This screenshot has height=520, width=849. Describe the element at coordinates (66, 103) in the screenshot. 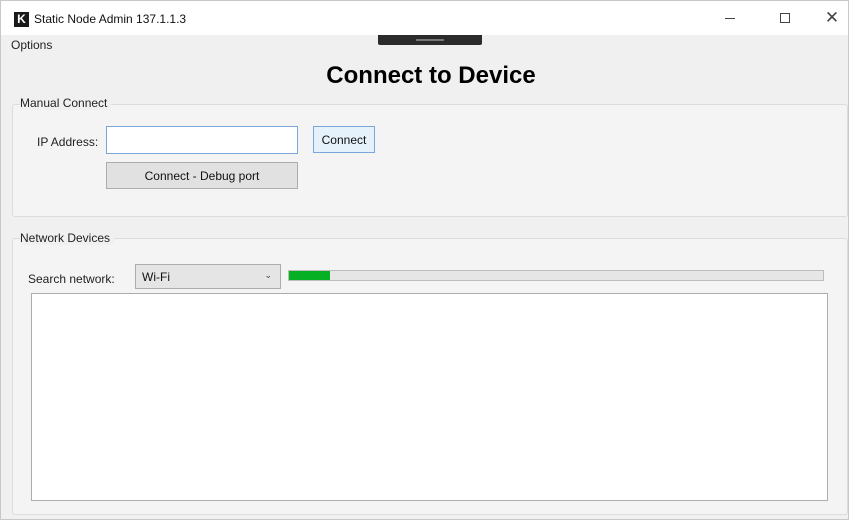

I see `manual-connect-label: Manual Connect` at that location.